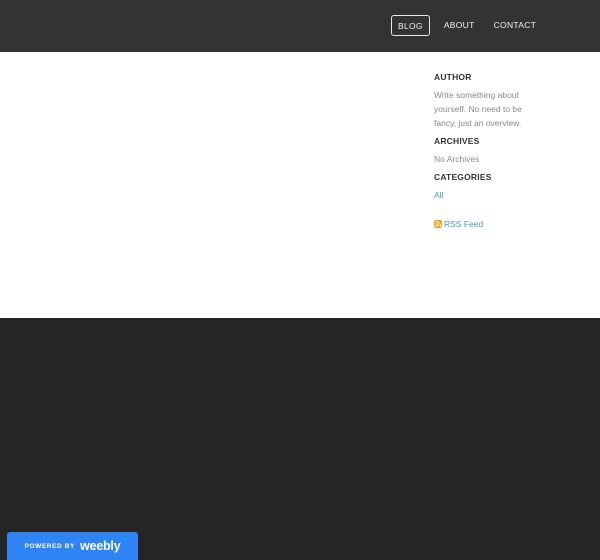 The image size is (600, 560). I want to click on categories-heading: CATEGORIES, so click(463, 177).